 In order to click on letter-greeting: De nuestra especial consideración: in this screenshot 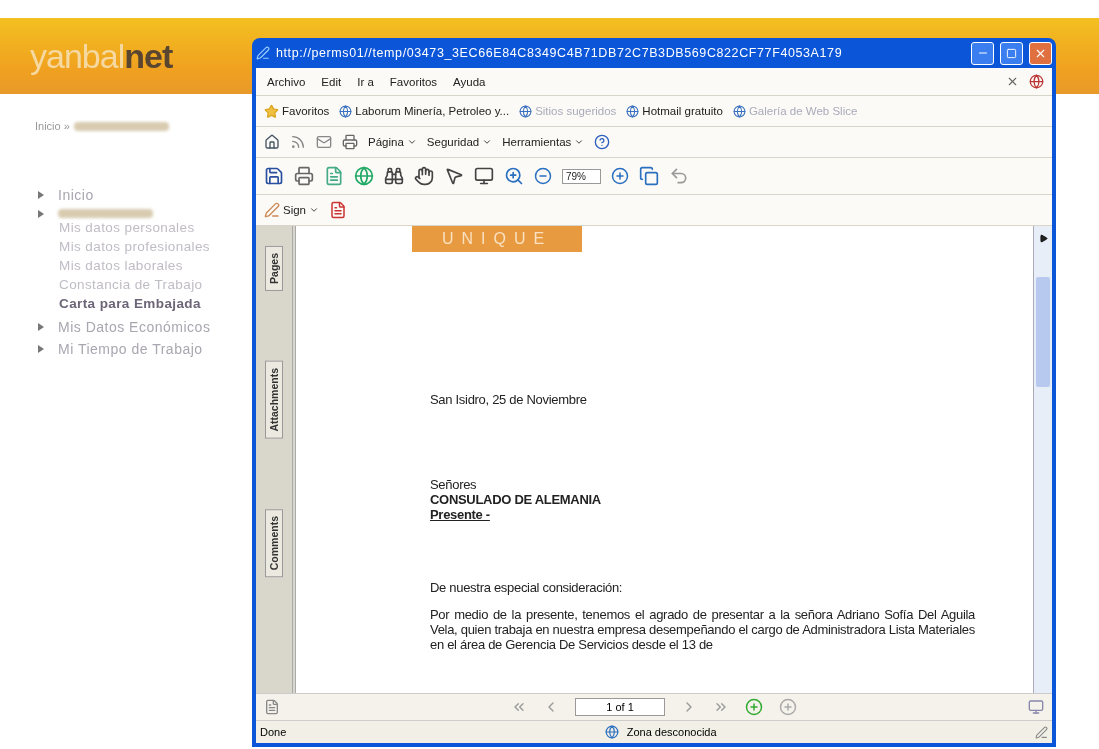, I will do `click(527, 587)`.